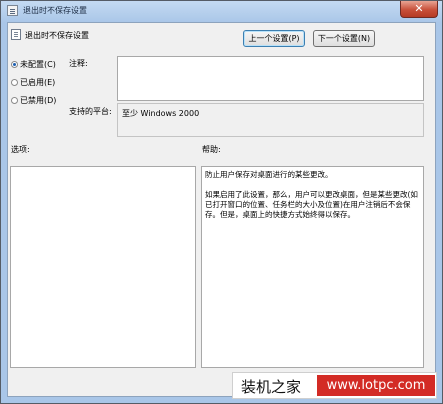  I want to click on radio-not-configured: 未配置(C), so click(33, 64).